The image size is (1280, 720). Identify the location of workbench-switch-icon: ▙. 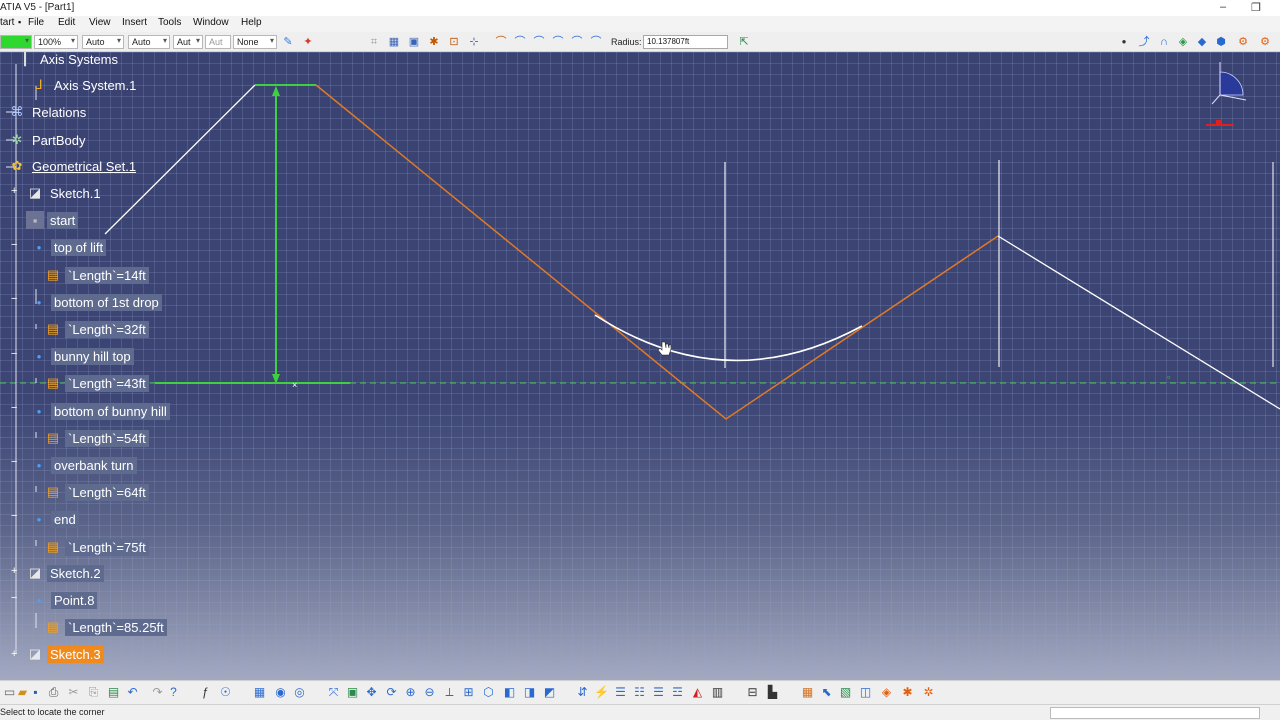
(772, 692).